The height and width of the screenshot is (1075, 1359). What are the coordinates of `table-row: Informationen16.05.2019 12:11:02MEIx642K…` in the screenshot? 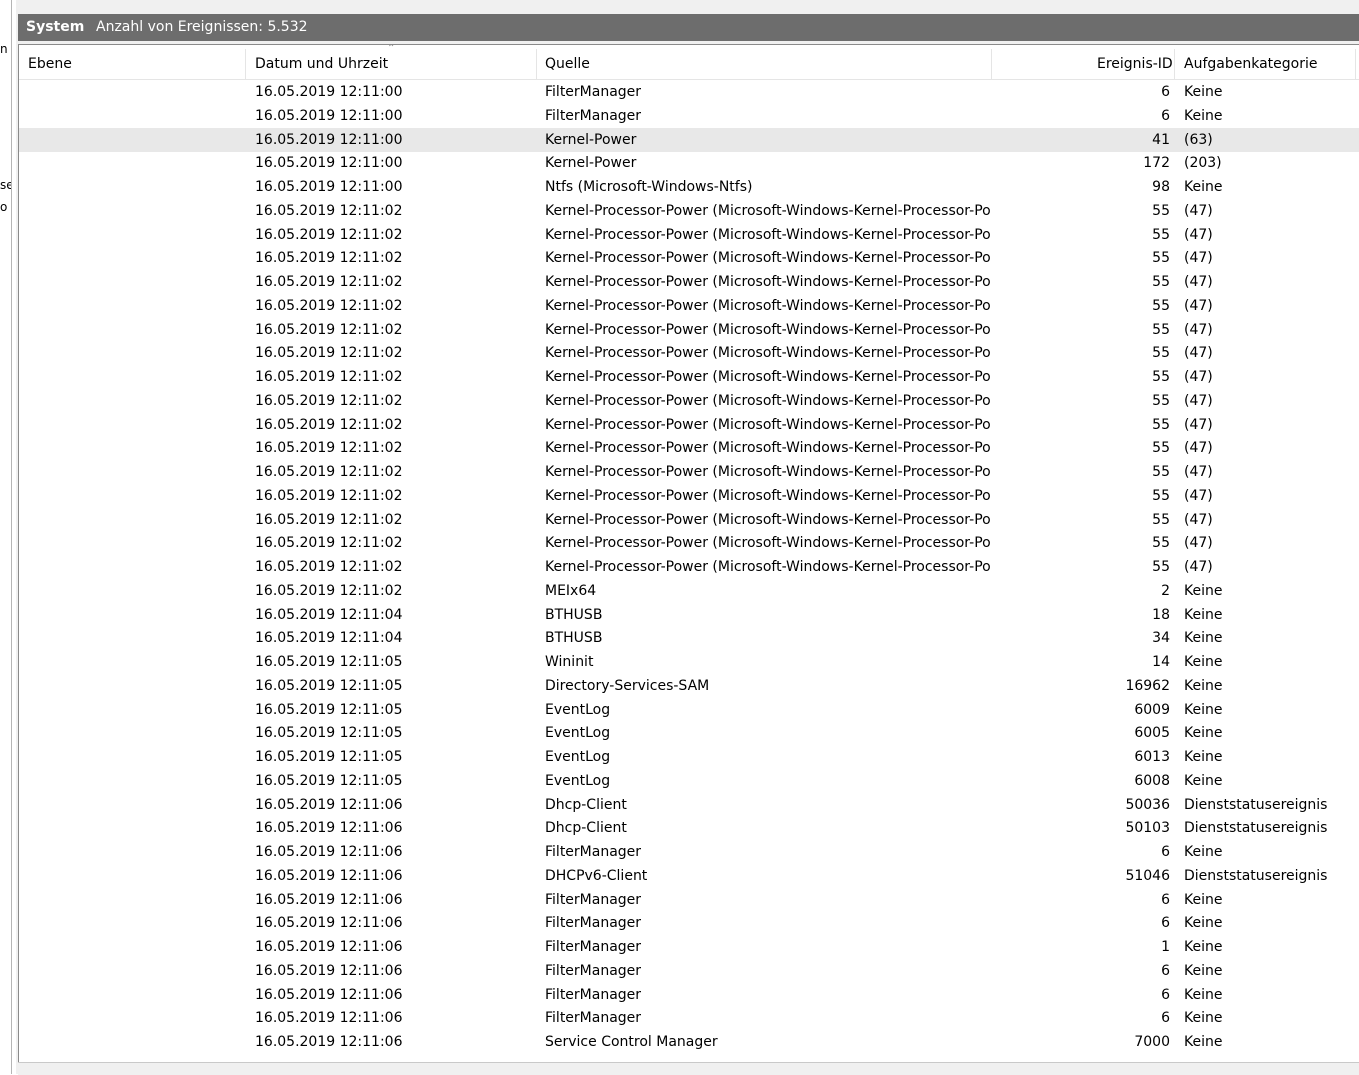 It's located at (689, 591).